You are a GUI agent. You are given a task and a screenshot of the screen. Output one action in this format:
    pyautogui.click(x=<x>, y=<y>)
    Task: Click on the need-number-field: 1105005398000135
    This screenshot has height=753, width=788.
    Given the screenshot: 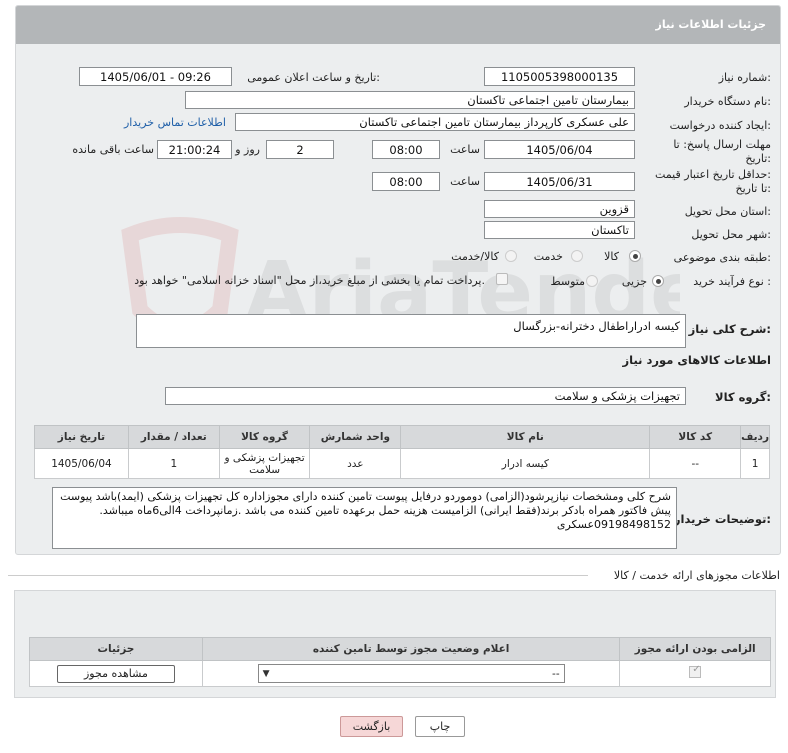 What is the action you would take?
    pyautogui.click(x=559, y=76)
    